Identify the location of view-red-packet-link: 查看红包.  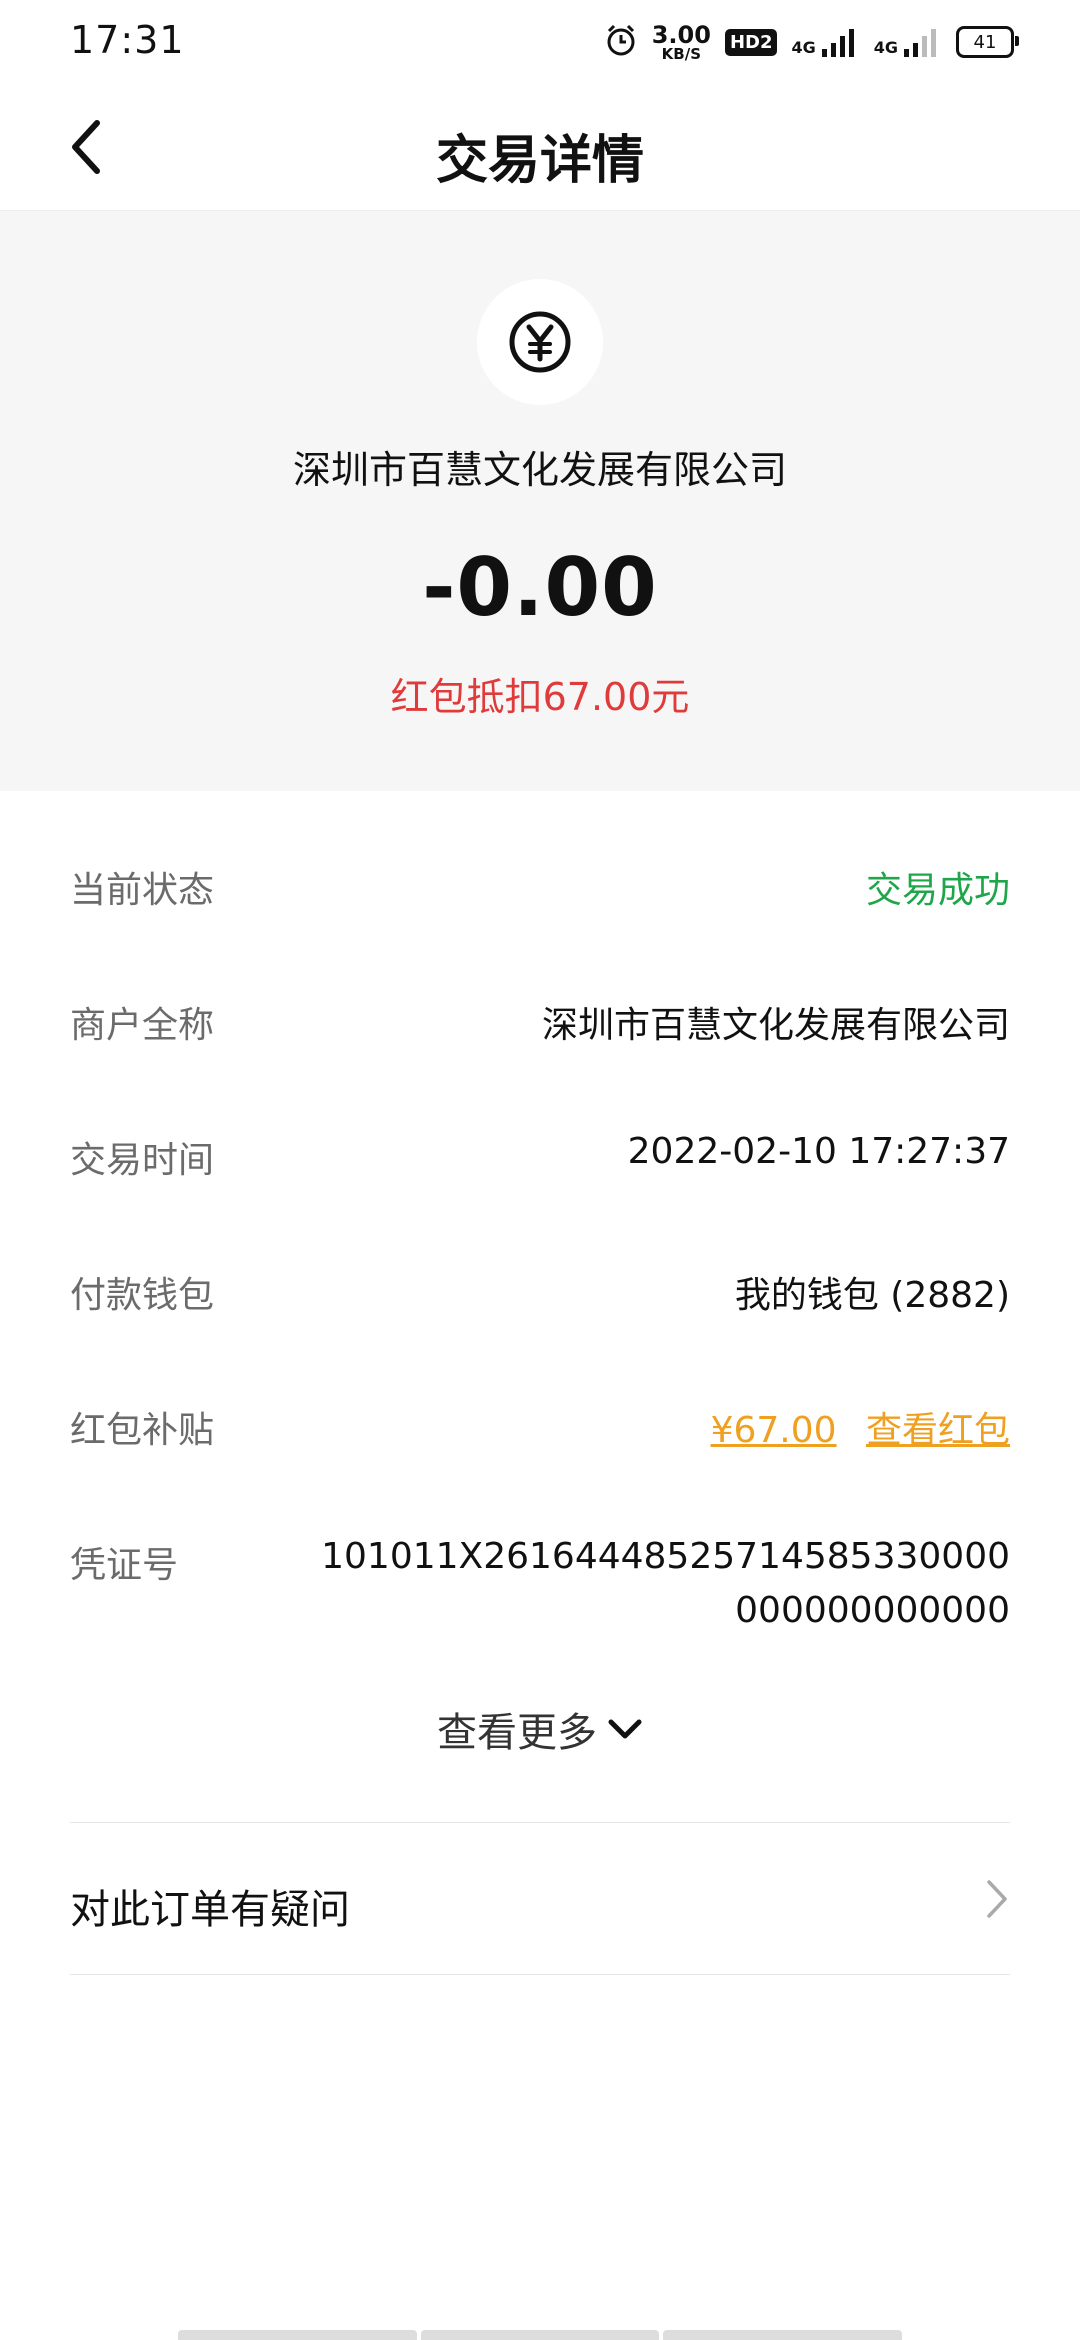
(938, 1430).